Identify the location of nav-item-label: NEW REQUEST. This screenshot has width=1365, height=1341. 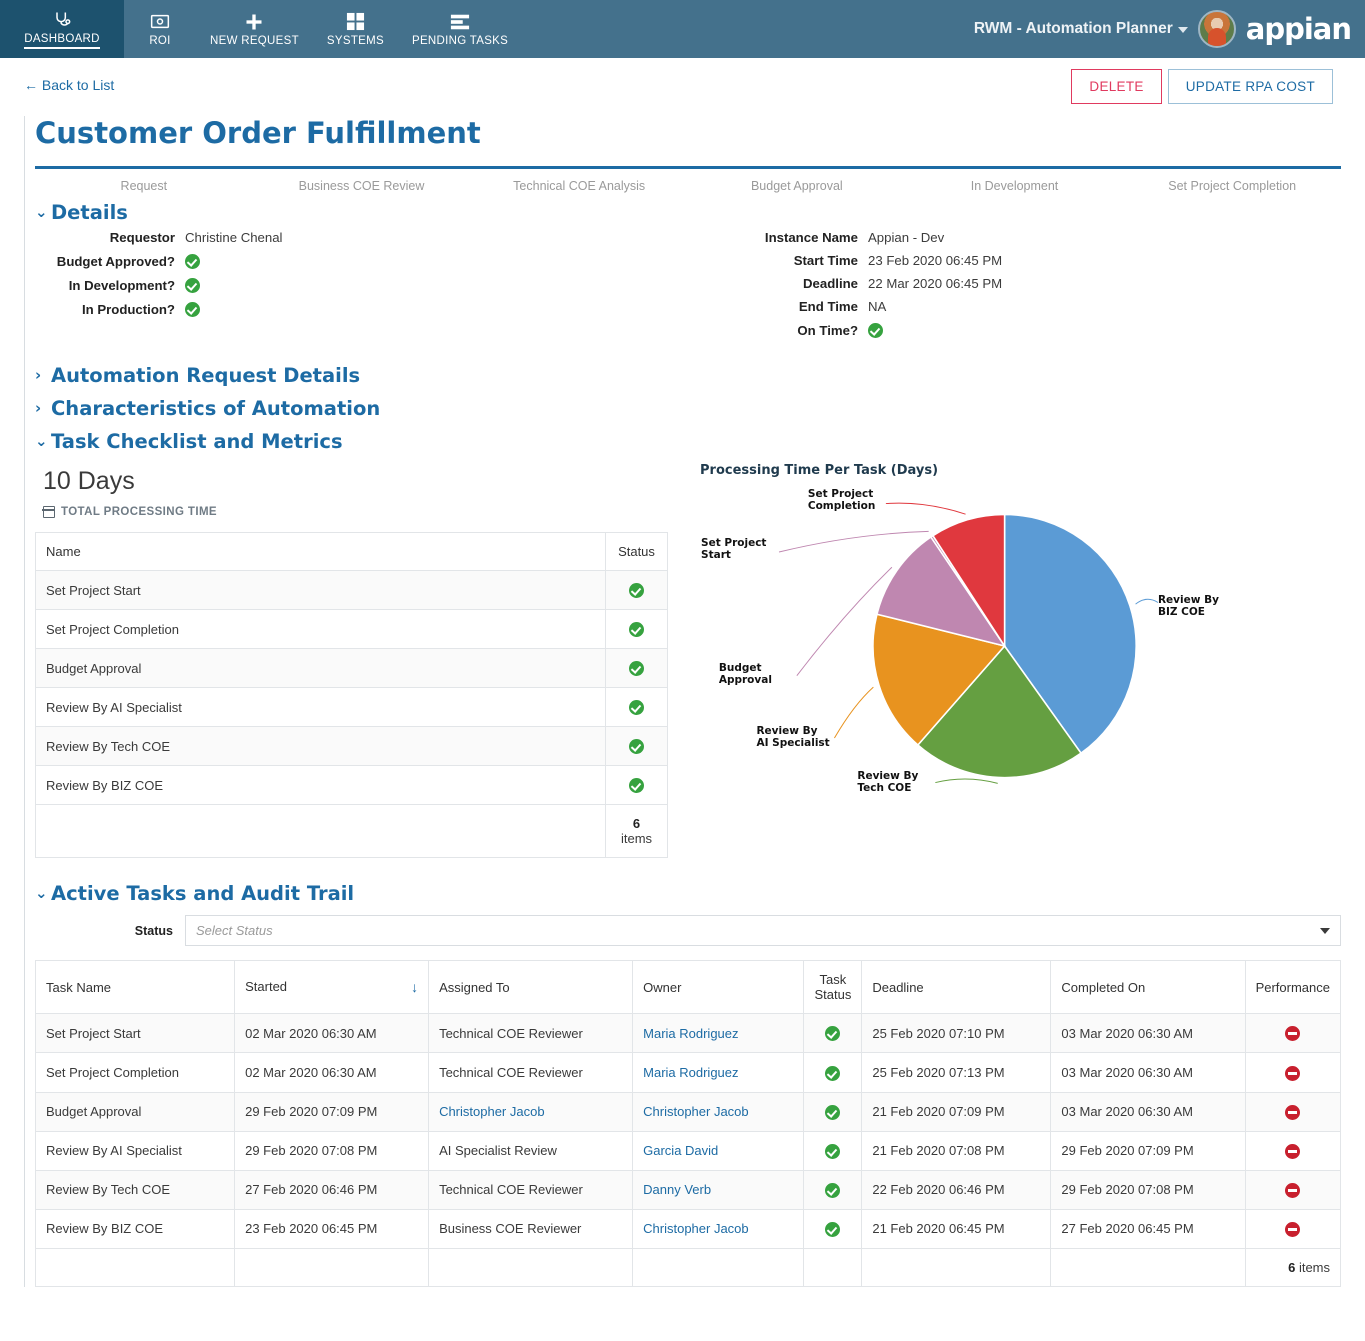
(254, 40).